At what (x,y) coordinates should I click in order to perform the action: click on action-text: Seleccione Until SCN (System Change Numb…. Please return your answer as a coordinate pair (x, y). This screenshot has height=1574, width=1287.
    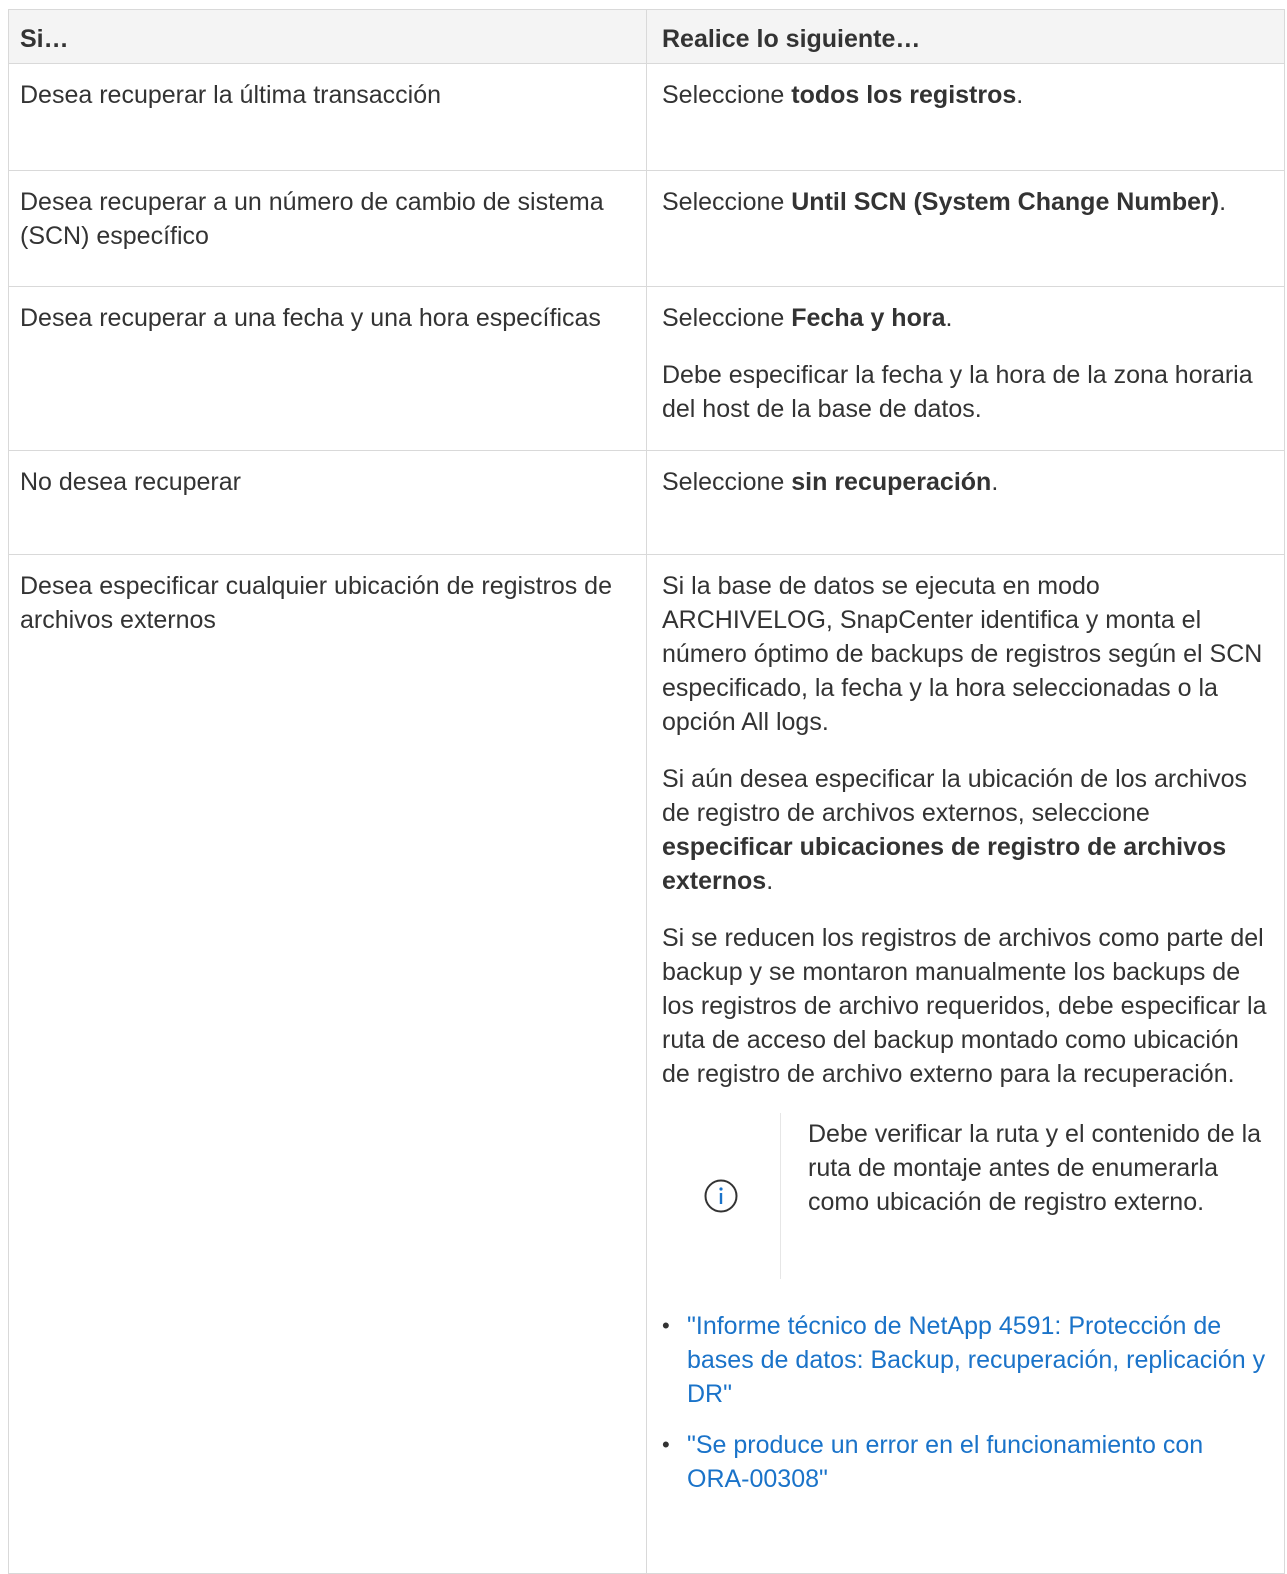
    Looking at the image, I should click on (944, 202).